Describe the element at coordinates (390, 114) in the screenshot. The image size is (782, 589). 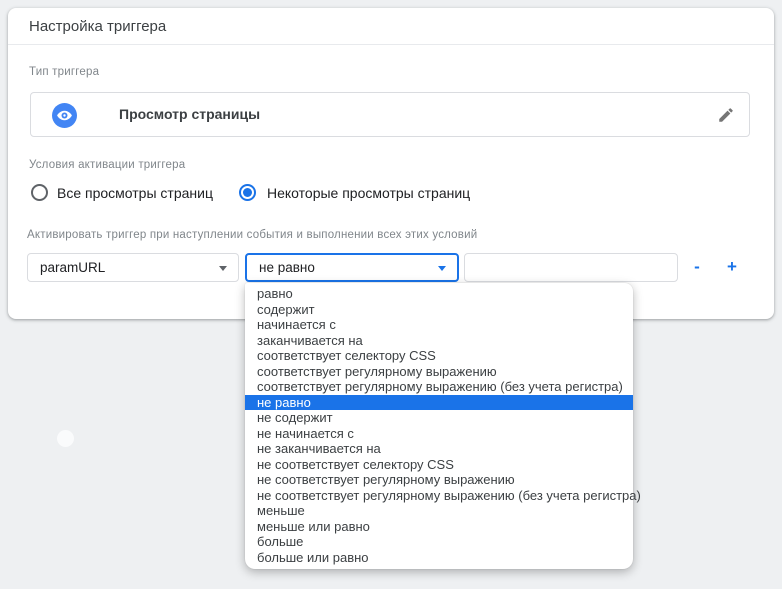
I see `trigger-type-box: Просмотр страницы` at that location.